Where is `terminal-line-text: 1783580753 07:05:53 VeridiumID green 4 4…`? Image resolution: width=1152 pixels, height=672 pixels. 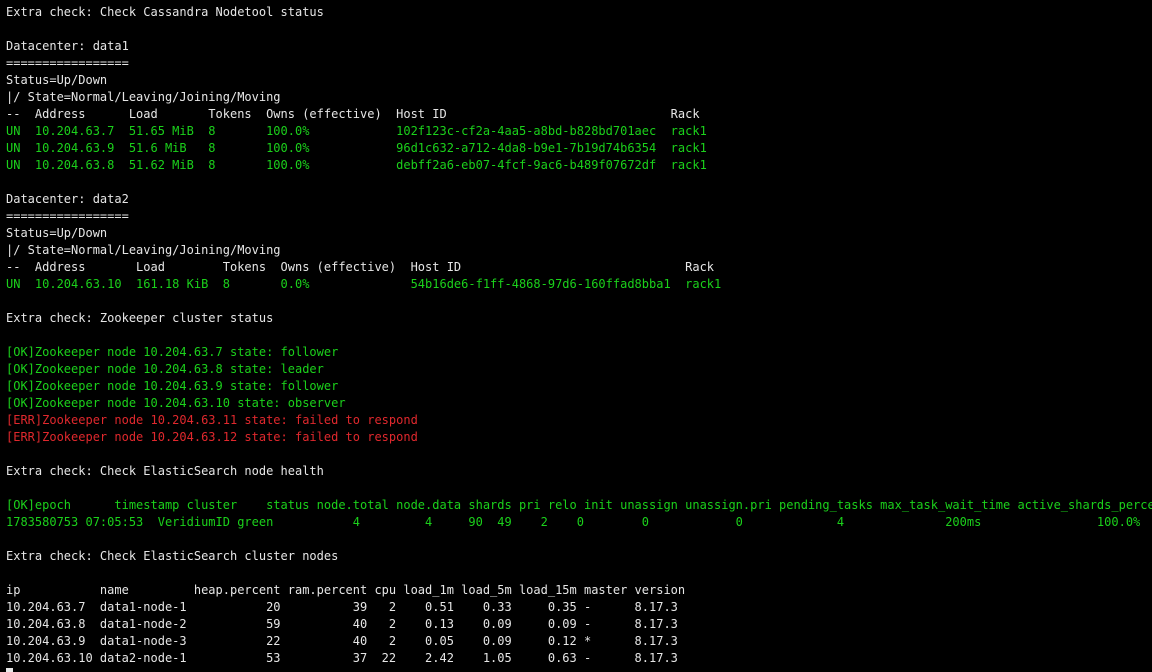
terminal-line-text: 1783580753 07:05:53 VeridiumID green 4 4… is located at coordinates (573, 522).